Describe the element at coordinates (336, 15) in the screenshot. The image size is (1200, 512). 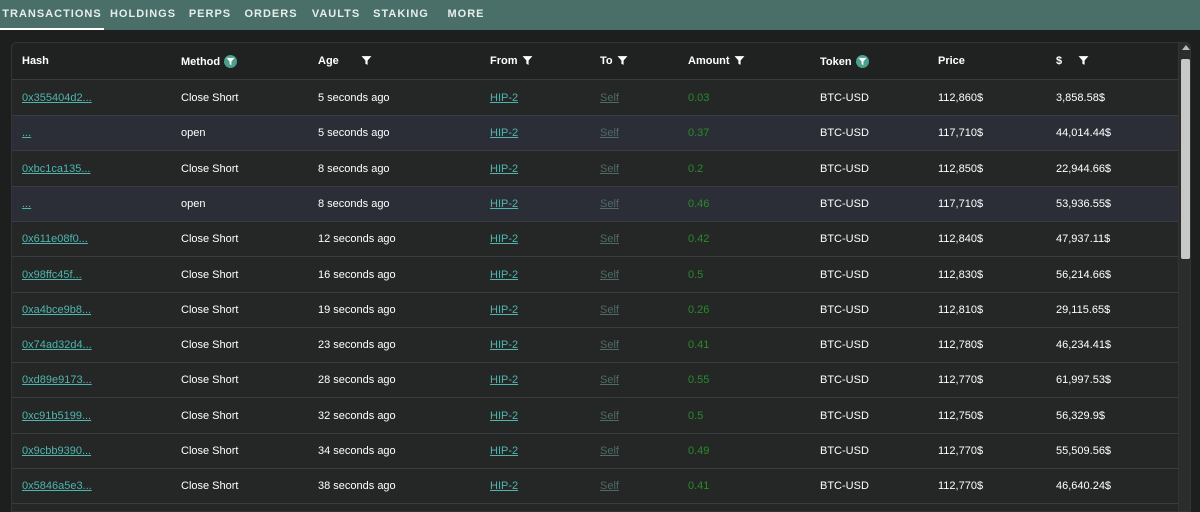
I see `tab-vaults: VAULTS` at that location.